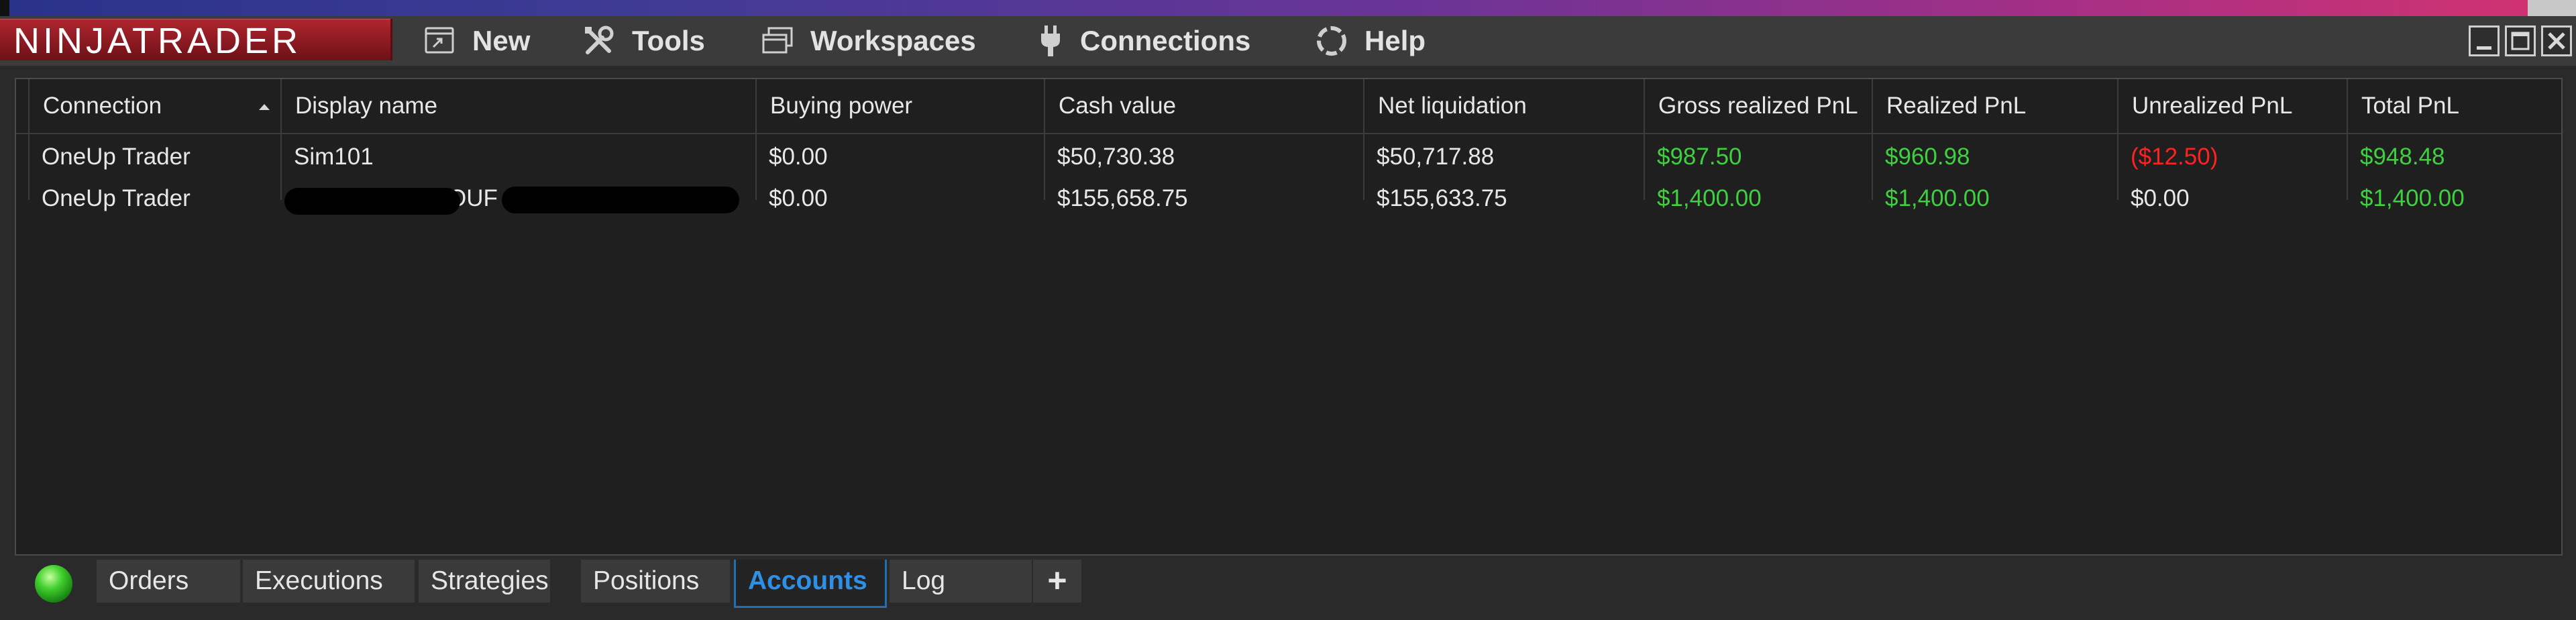 The image size is (2576, 620). I want to click on menu-workspaces-label: Workspaces, so click(893, 40).